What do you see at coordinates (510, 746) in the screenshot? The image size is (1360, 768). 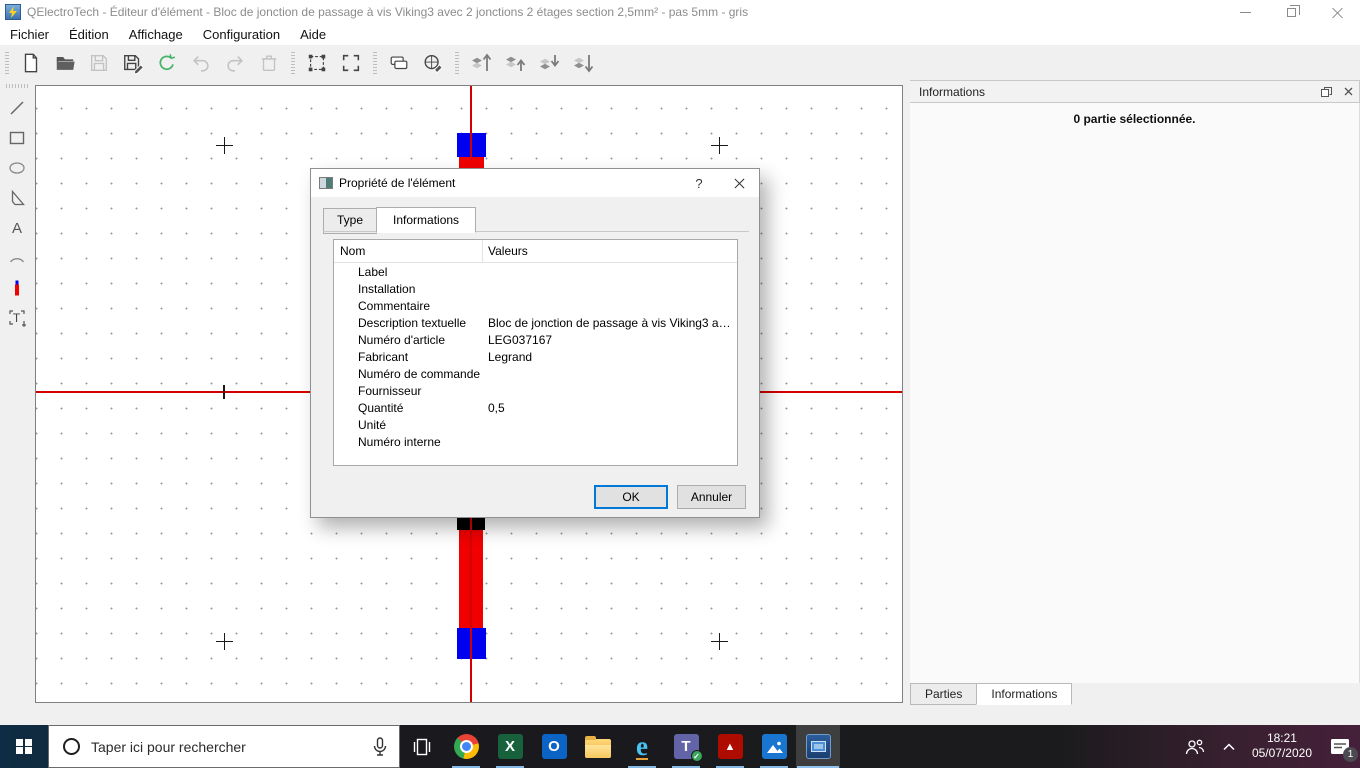 I see `taskbar-app-excel: X` at bounding box center [510, 746].